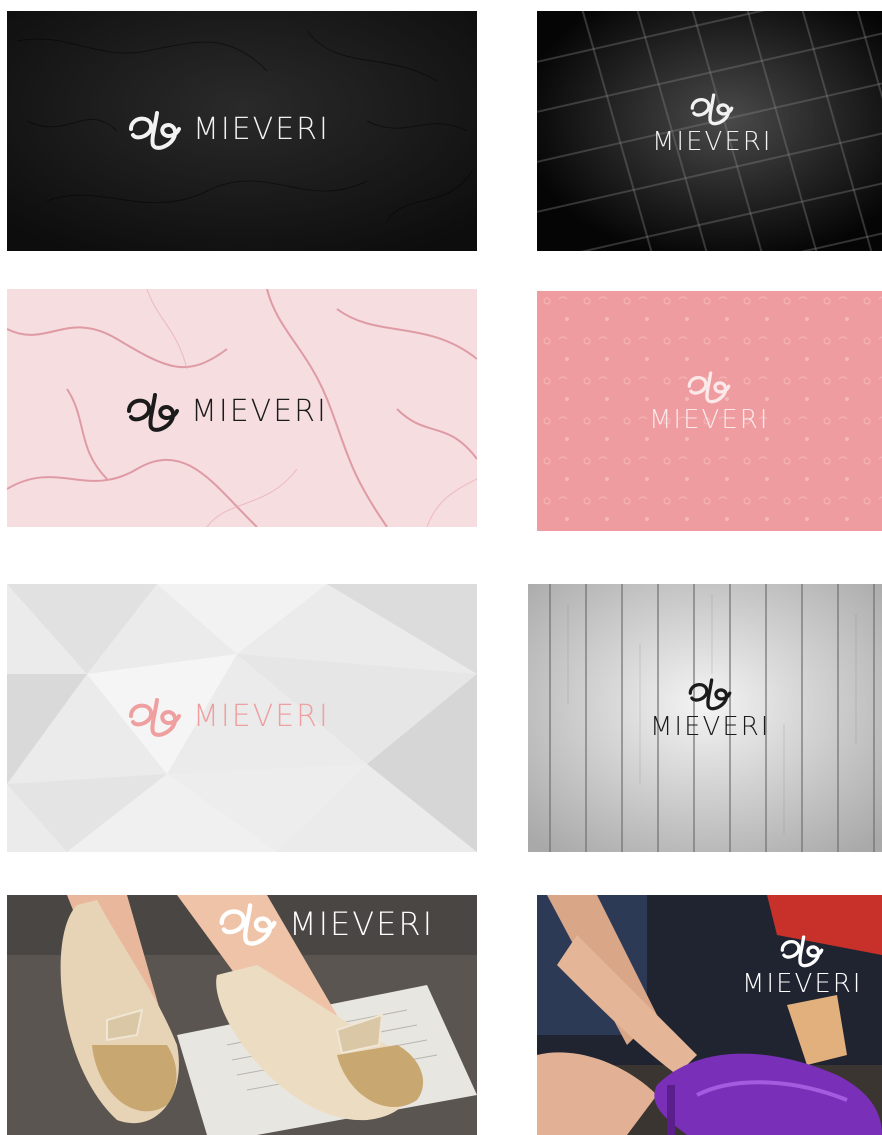 This screenshot has height=1135, width=882. Describe the element at coordinates (242, 1015) in the screenshot. I see `mockup-card-photo-flats: MIEVERI` at that location.